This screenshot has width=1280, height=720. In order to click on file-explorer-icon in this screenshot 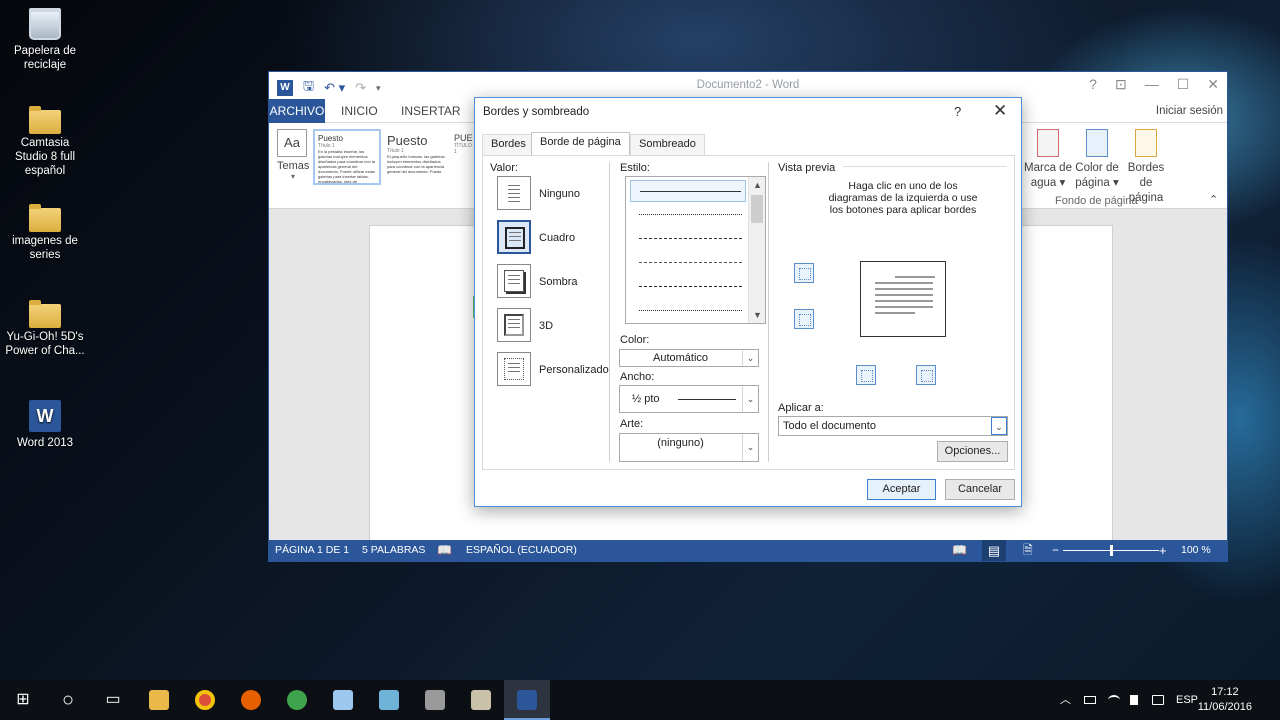, I will do `click(159, 700)`.